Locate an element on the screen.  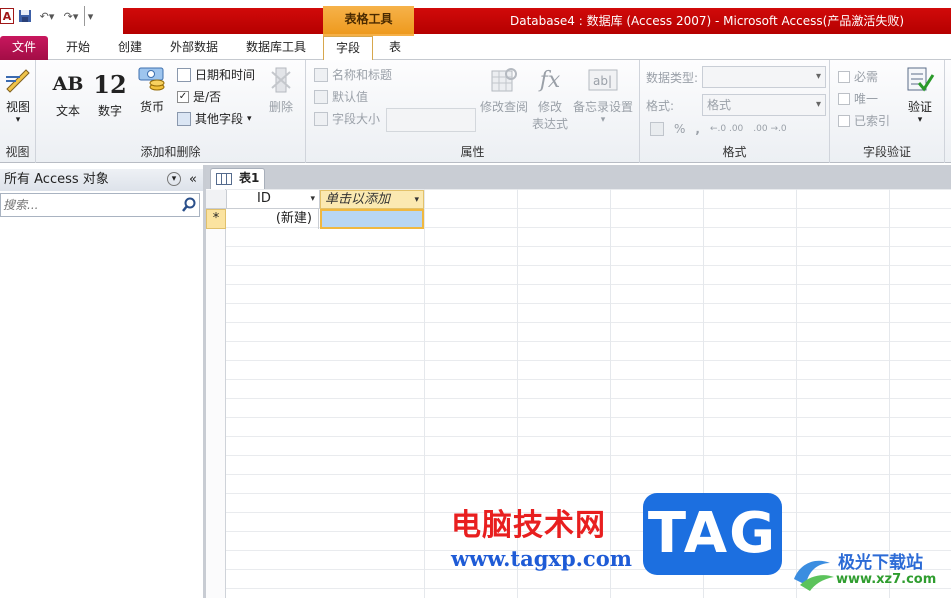
currency-field-label: 货币 is located at coordinates (151, 107).